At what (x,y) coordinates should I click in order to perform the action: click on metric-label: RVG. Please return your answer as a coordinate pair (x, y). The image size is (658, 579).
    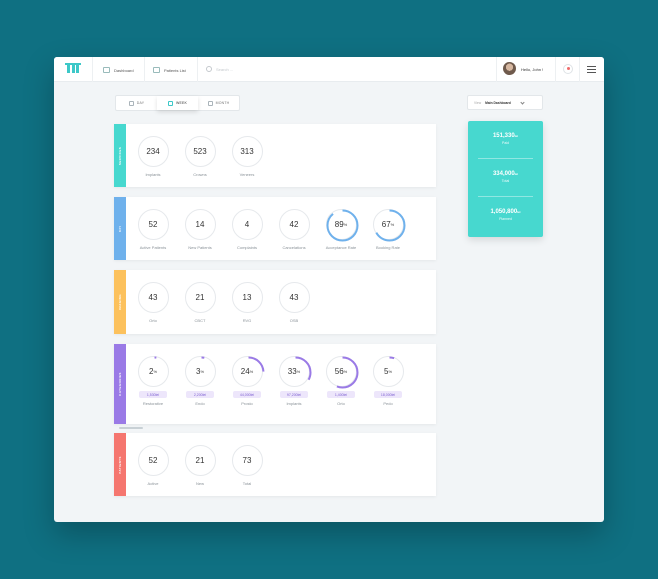
    Looking at the image, I should click on (247, 320).